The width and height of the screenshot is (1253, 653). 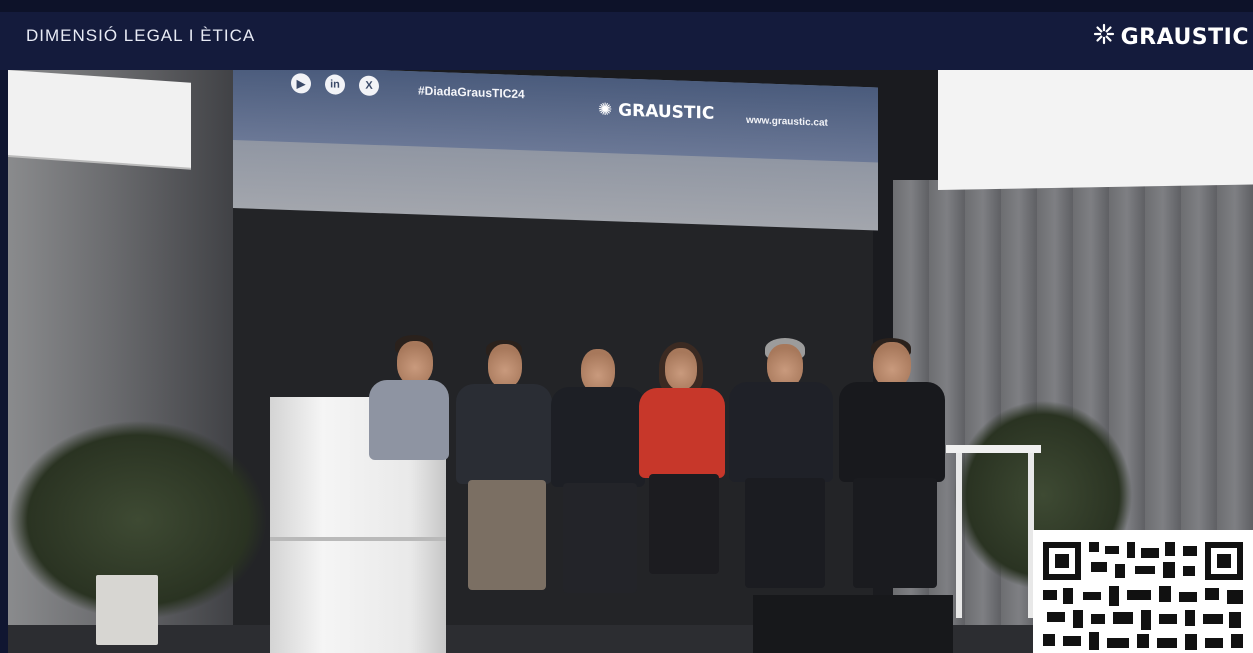 I want to click on qr-code, so click(x=1143, y=591).